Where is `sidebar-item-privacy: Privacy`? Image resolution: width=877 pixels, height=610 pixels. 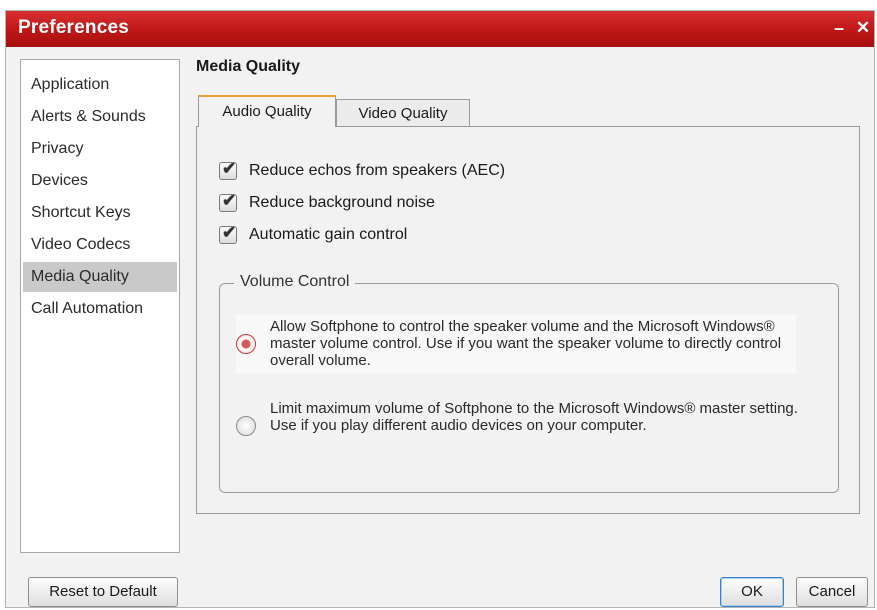
sidebar-item-privacy: Privacy is located at coordinates (100, 149).